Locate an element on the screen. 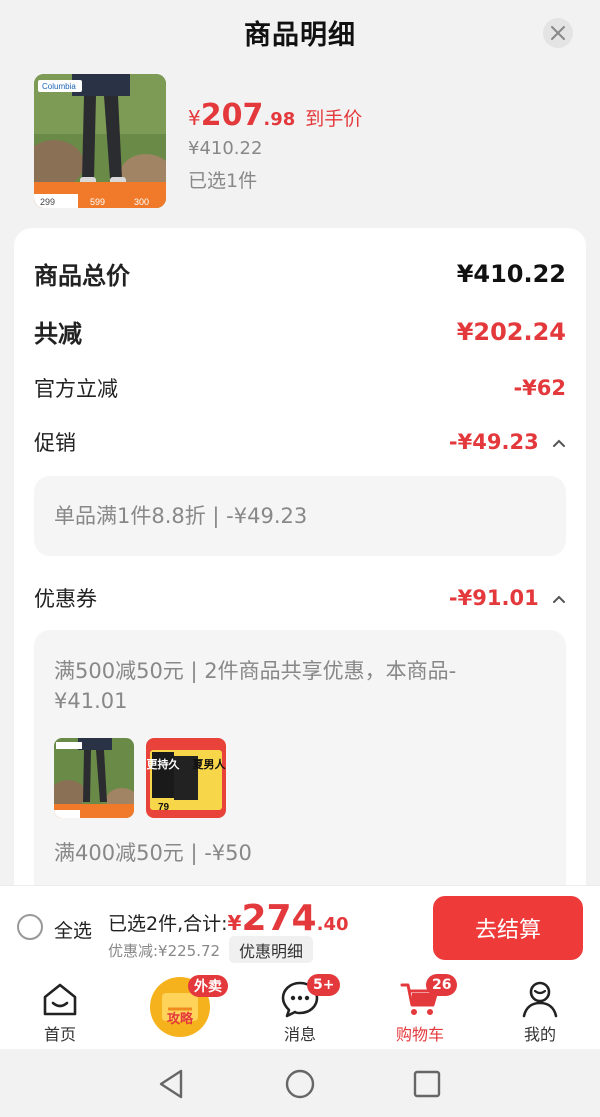 This screenshot has width=600, height=1117. coupon-detail-text-1: 满500减50元 | 2件商品共享优惠，本商品-¥41.01 is located at coordinates (255, 686).